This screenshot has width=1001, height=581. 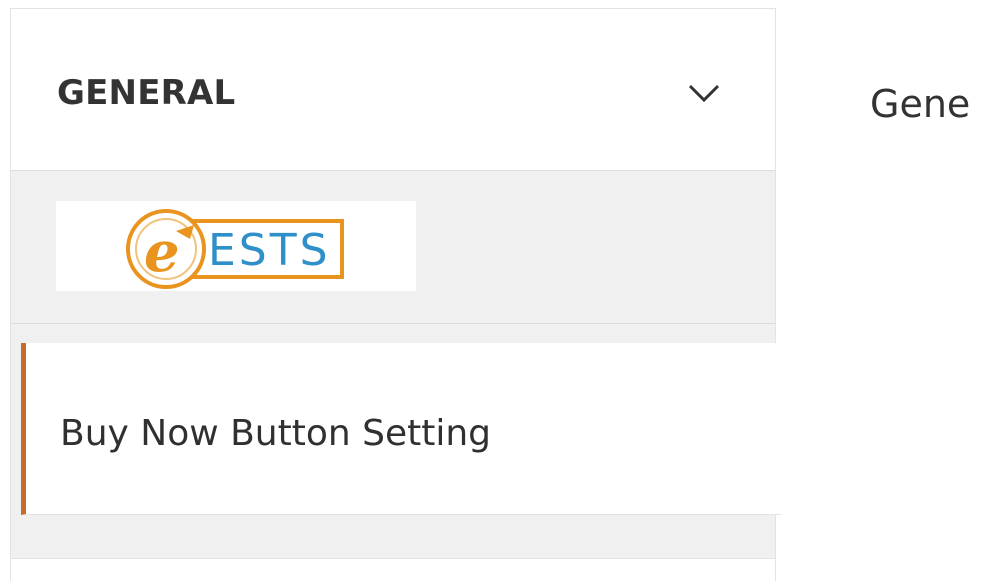 I want to click on sidebar-next-section, so click(x=393, y=569).